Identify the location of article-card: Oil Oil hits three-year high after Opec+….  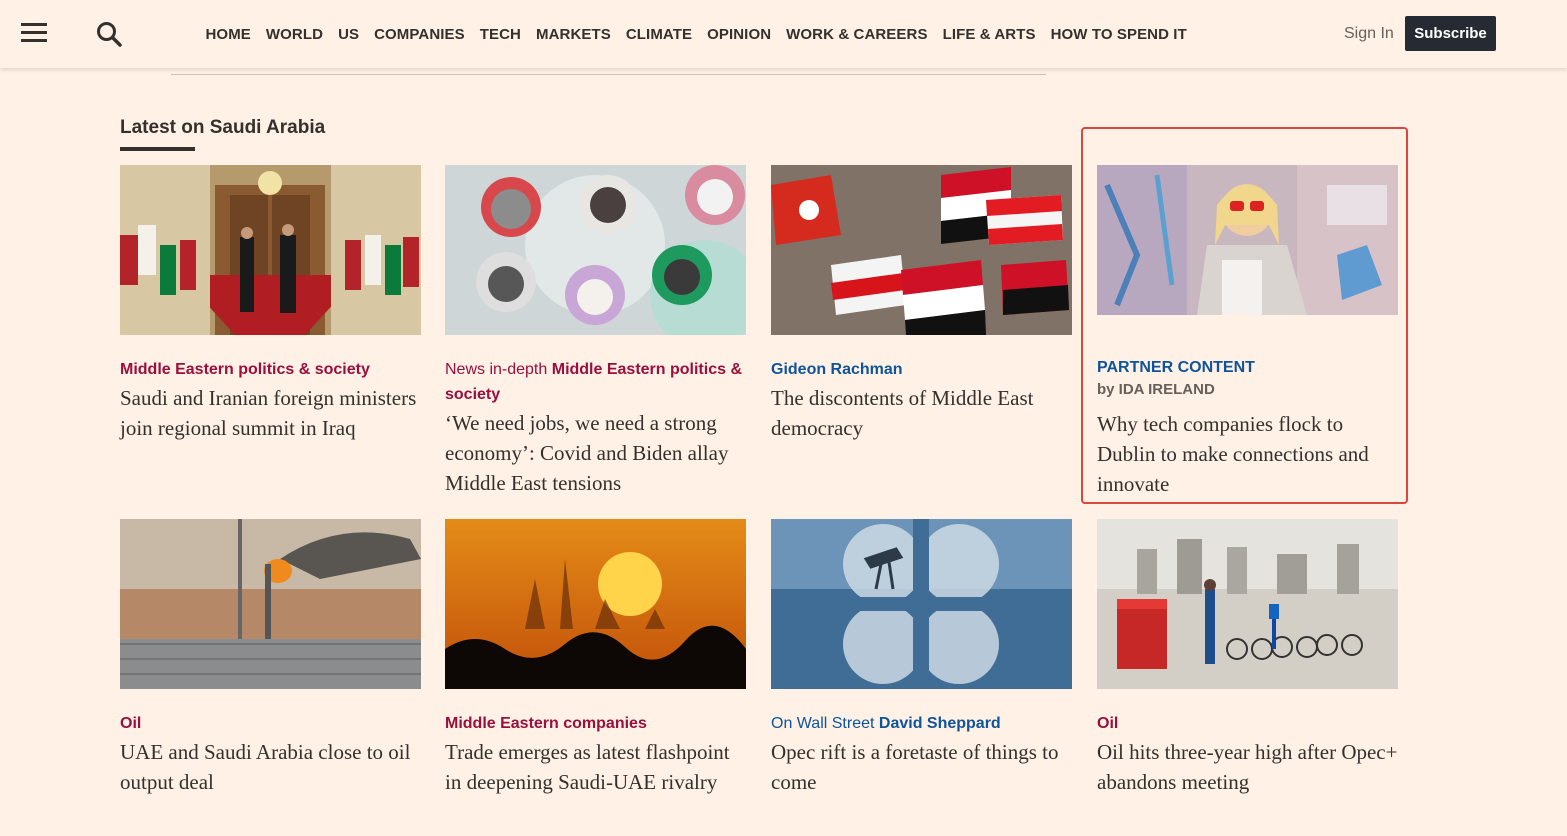
(1247, 658).